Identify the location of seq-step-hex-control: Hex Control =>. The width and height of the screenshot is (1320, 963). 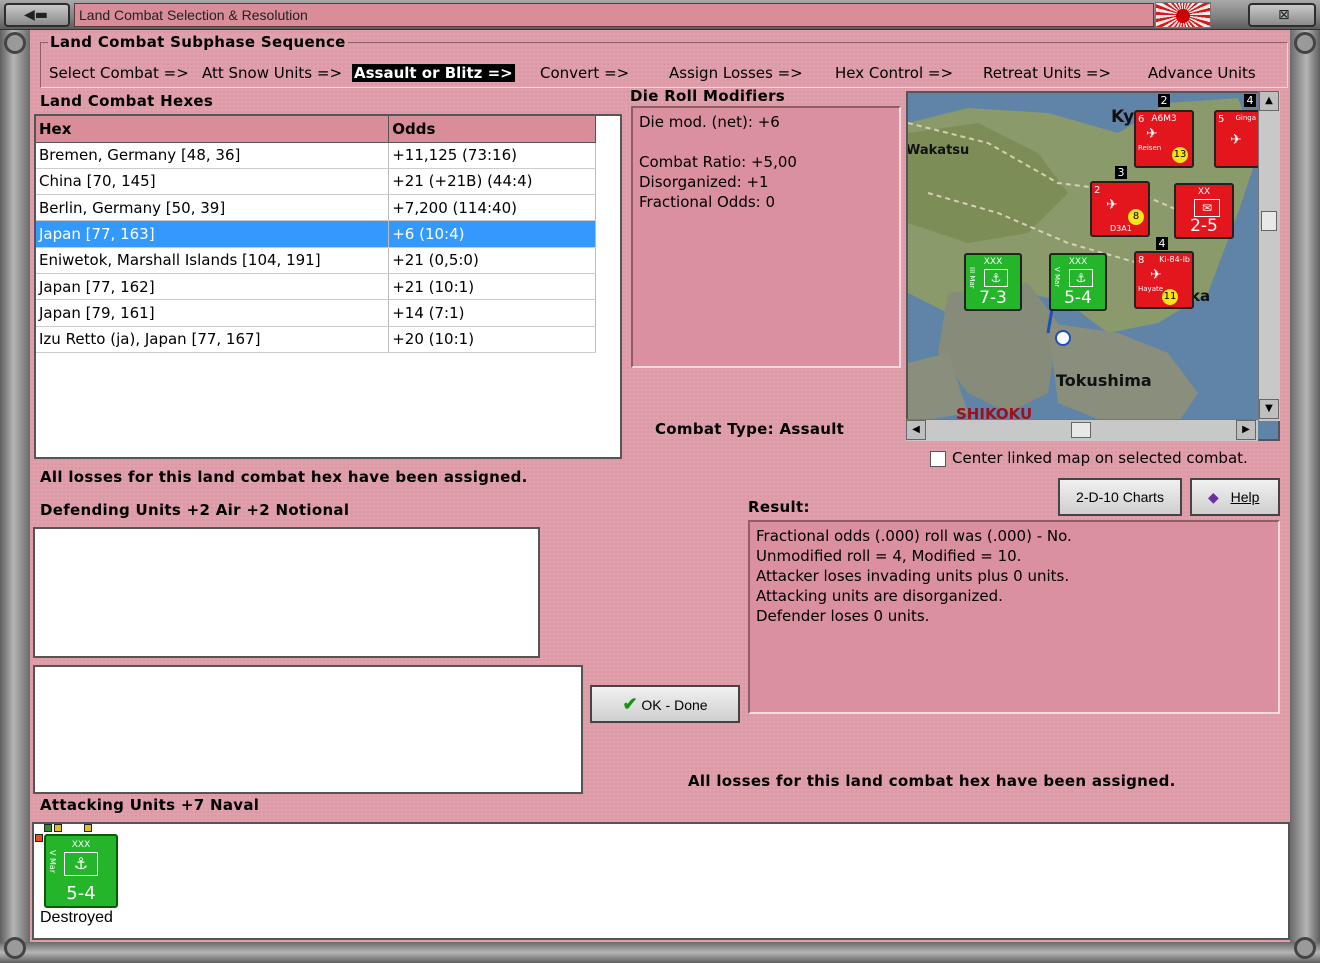
(894, 73).